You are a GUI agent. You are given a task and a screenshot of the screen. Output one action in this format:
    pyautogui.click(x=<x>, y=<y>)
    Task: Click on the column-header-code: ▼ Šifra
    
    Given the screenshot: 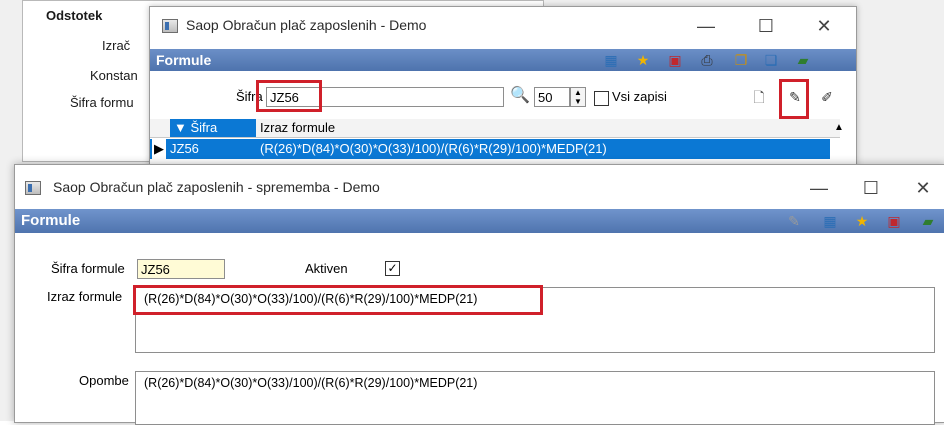 What is the action you would take?
    pyautogui.click(x=213, y=128)
    